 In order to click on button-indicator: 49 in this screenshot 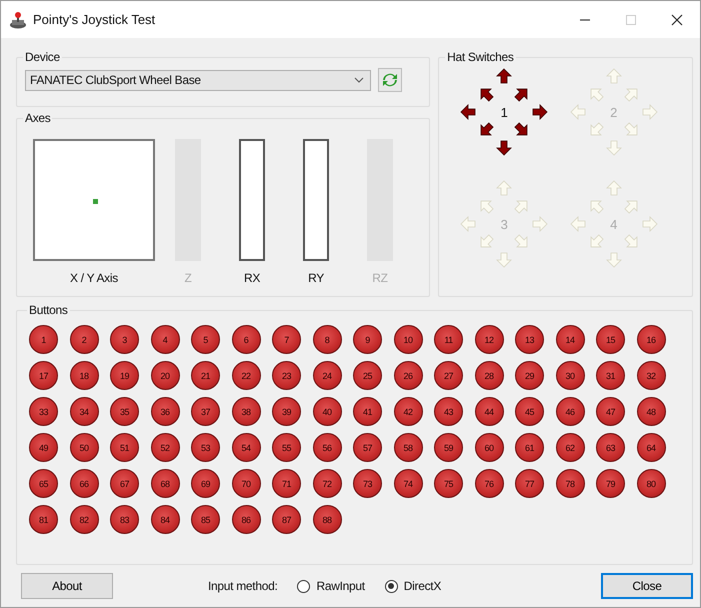, I will do `click(43, 447)`.